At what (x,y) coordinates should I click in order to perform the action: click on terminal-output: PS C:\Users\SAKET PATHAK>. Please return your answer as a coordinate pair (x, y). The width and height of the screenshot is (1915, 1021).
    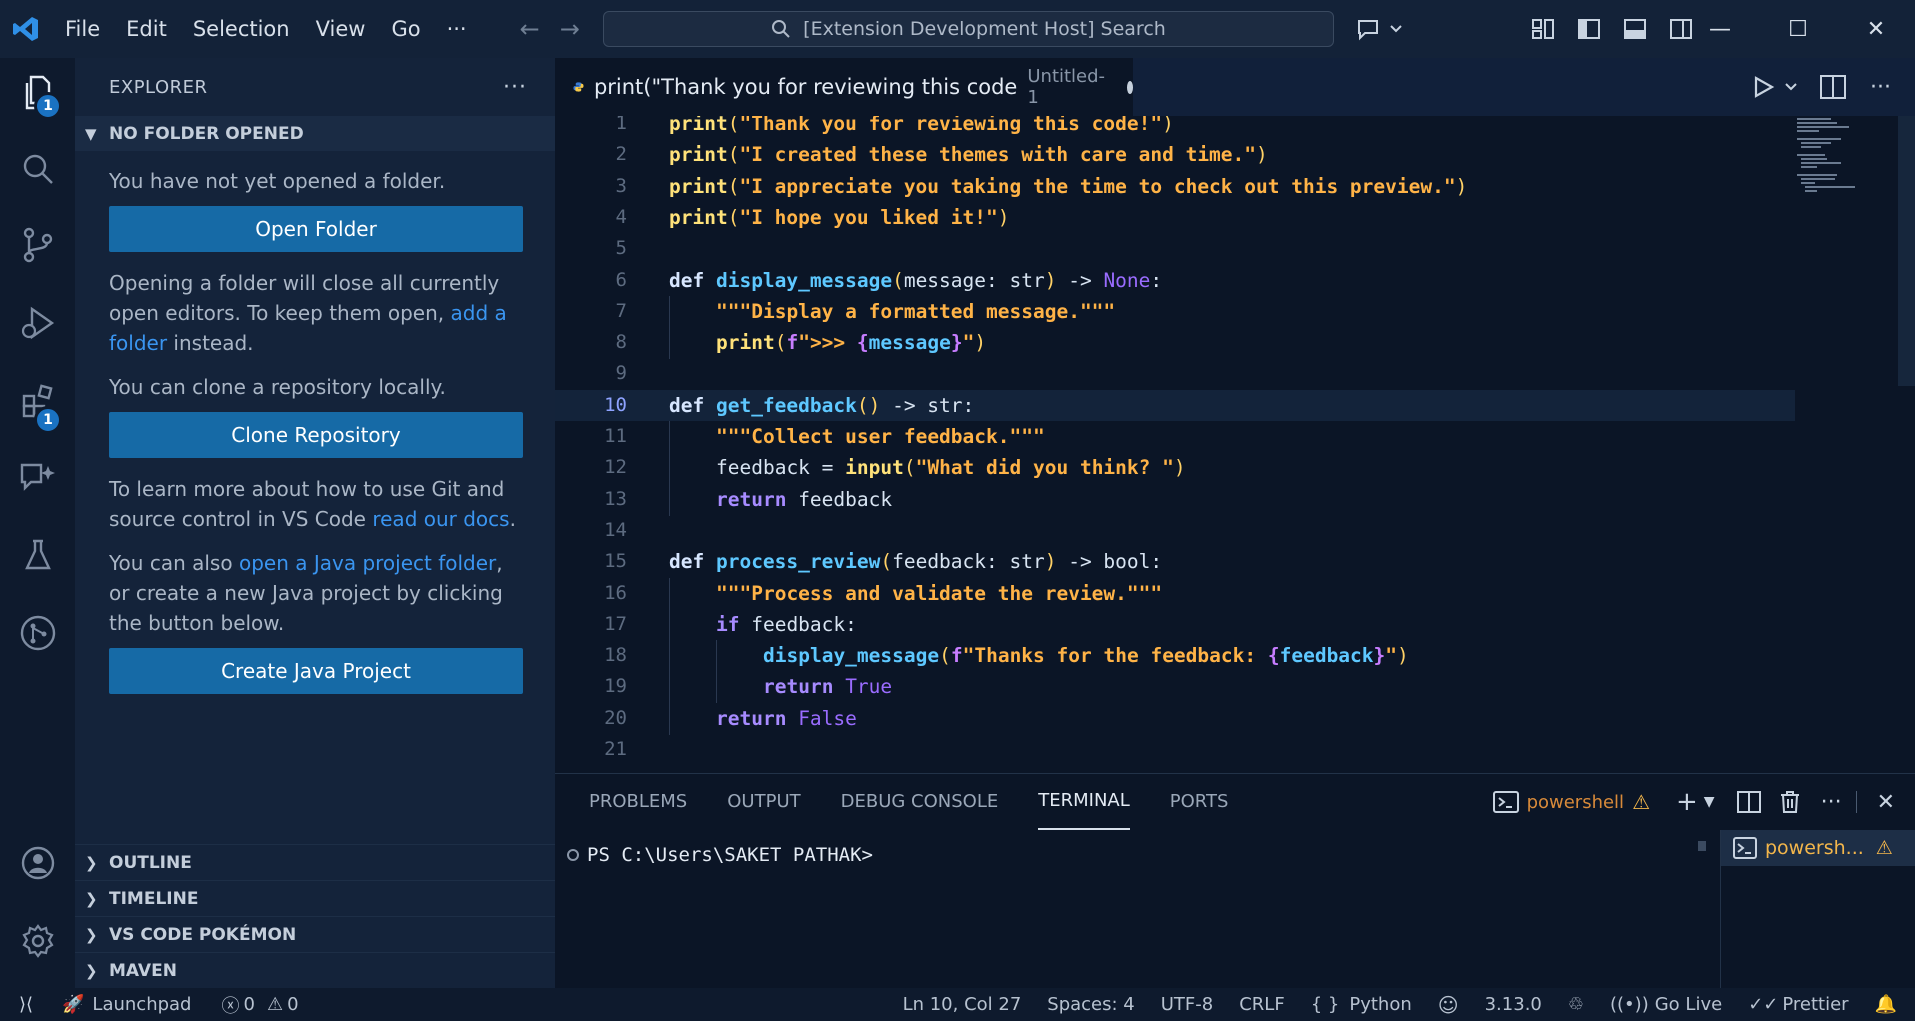
    Looking at the image, I should click on (720, 855).